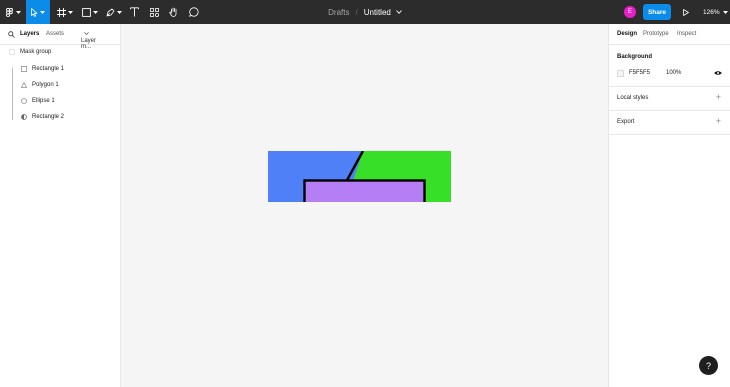 Image resolution: width=730 pixels, height=387 pixels. I want to click on text-icon, so click(134, 12).